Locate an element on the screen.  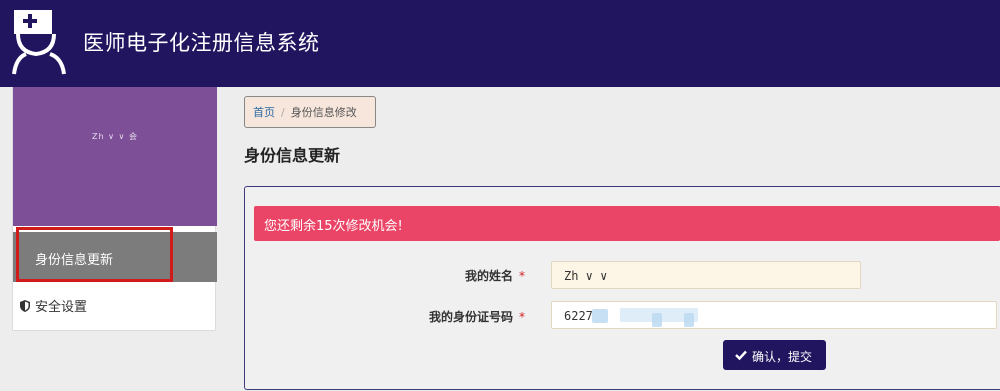
id-number-field-value: 6227 is located at coordinates (578, 316).